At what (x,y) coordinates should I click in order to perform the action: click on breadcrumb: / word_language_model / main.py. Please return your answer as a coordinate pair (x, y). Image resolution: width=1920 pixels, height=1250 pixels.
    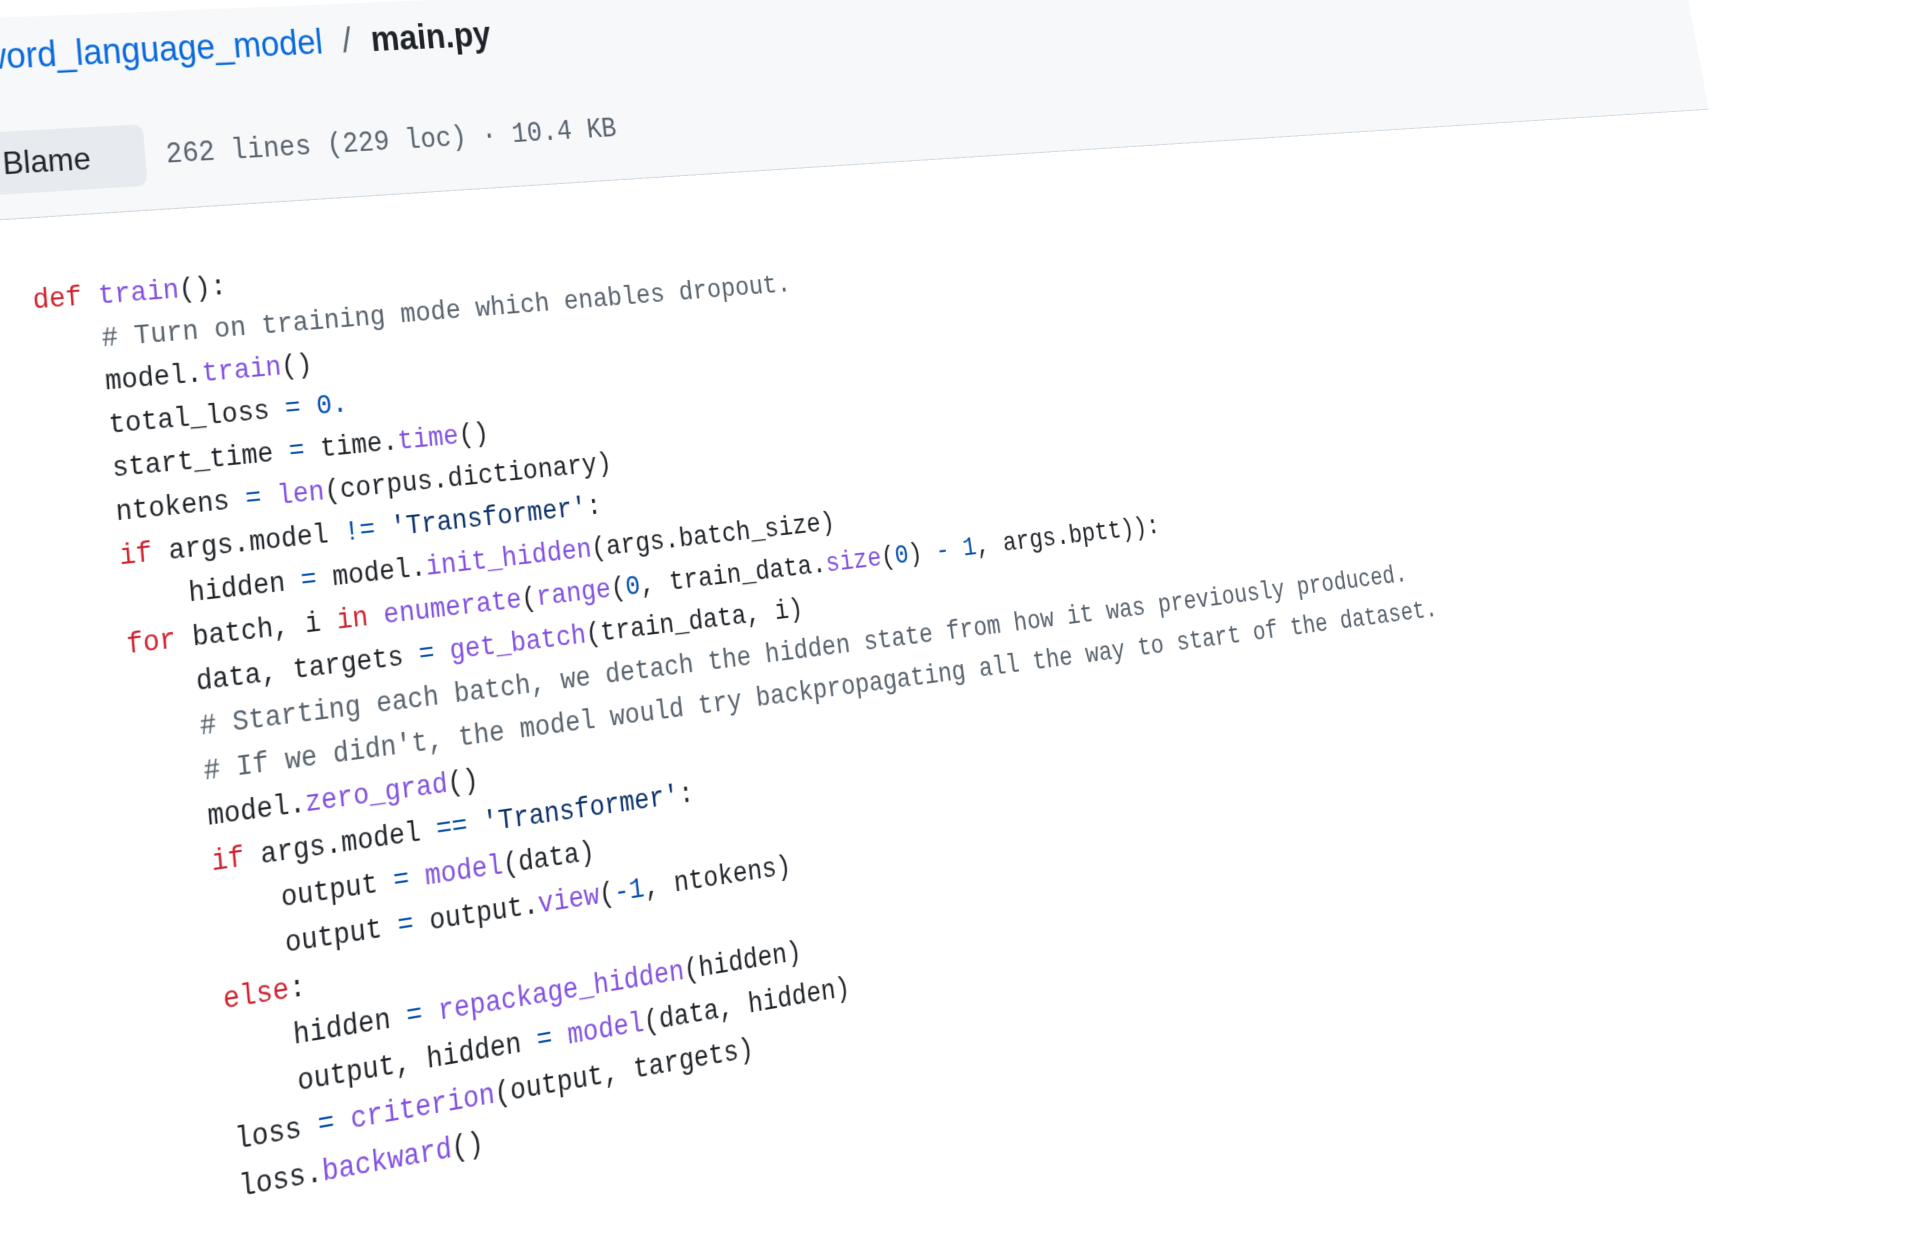
    Looking at the image, I should click on (246, 47).